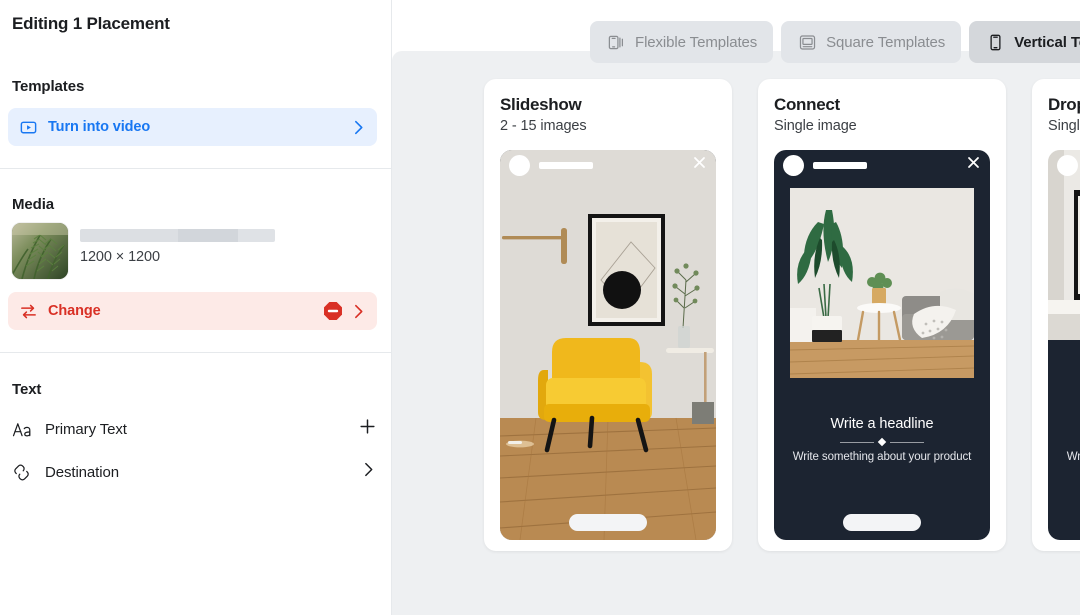 The width and height of the screenshot is (1080, 615). I want to click on turn-into-video-button: Turn into video, so click(192, 127).